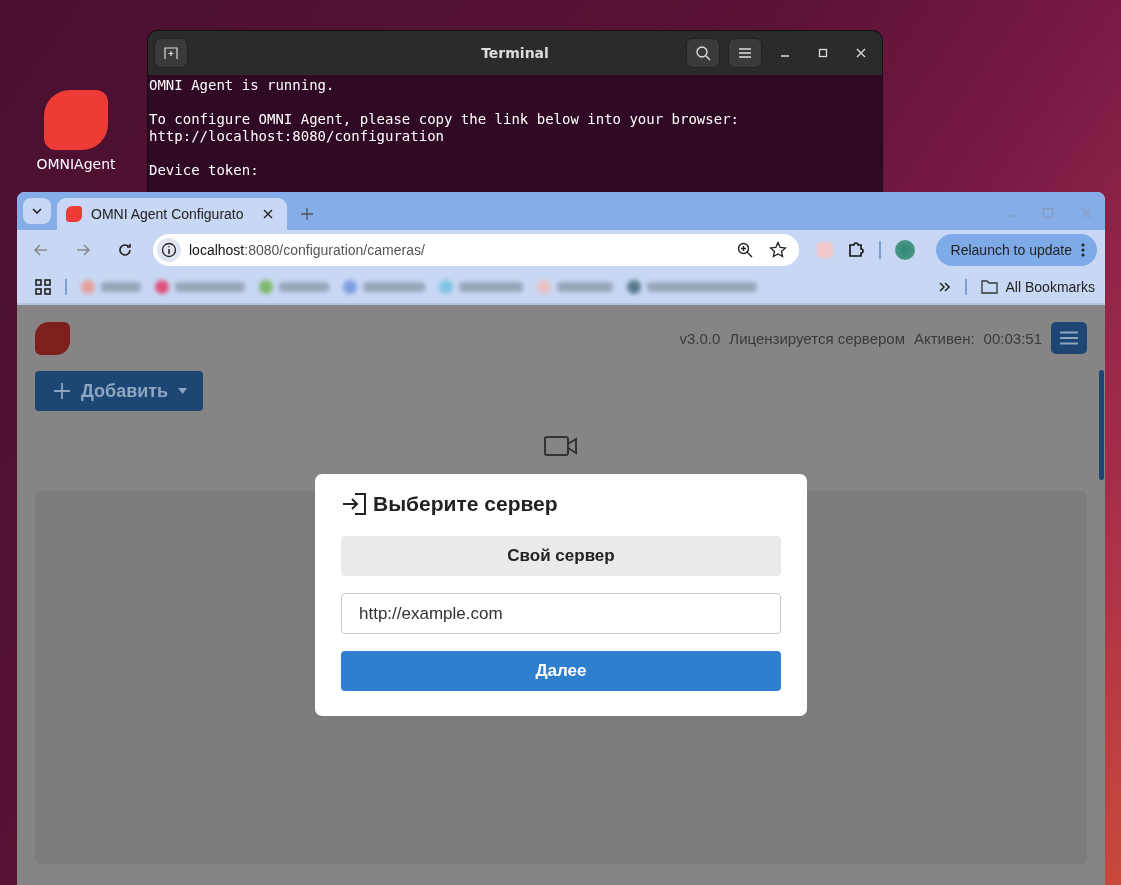 The image size is (1121, 885). I want to click on url-text: localhost:8080/configuration/cameras/, so click(307, 250).